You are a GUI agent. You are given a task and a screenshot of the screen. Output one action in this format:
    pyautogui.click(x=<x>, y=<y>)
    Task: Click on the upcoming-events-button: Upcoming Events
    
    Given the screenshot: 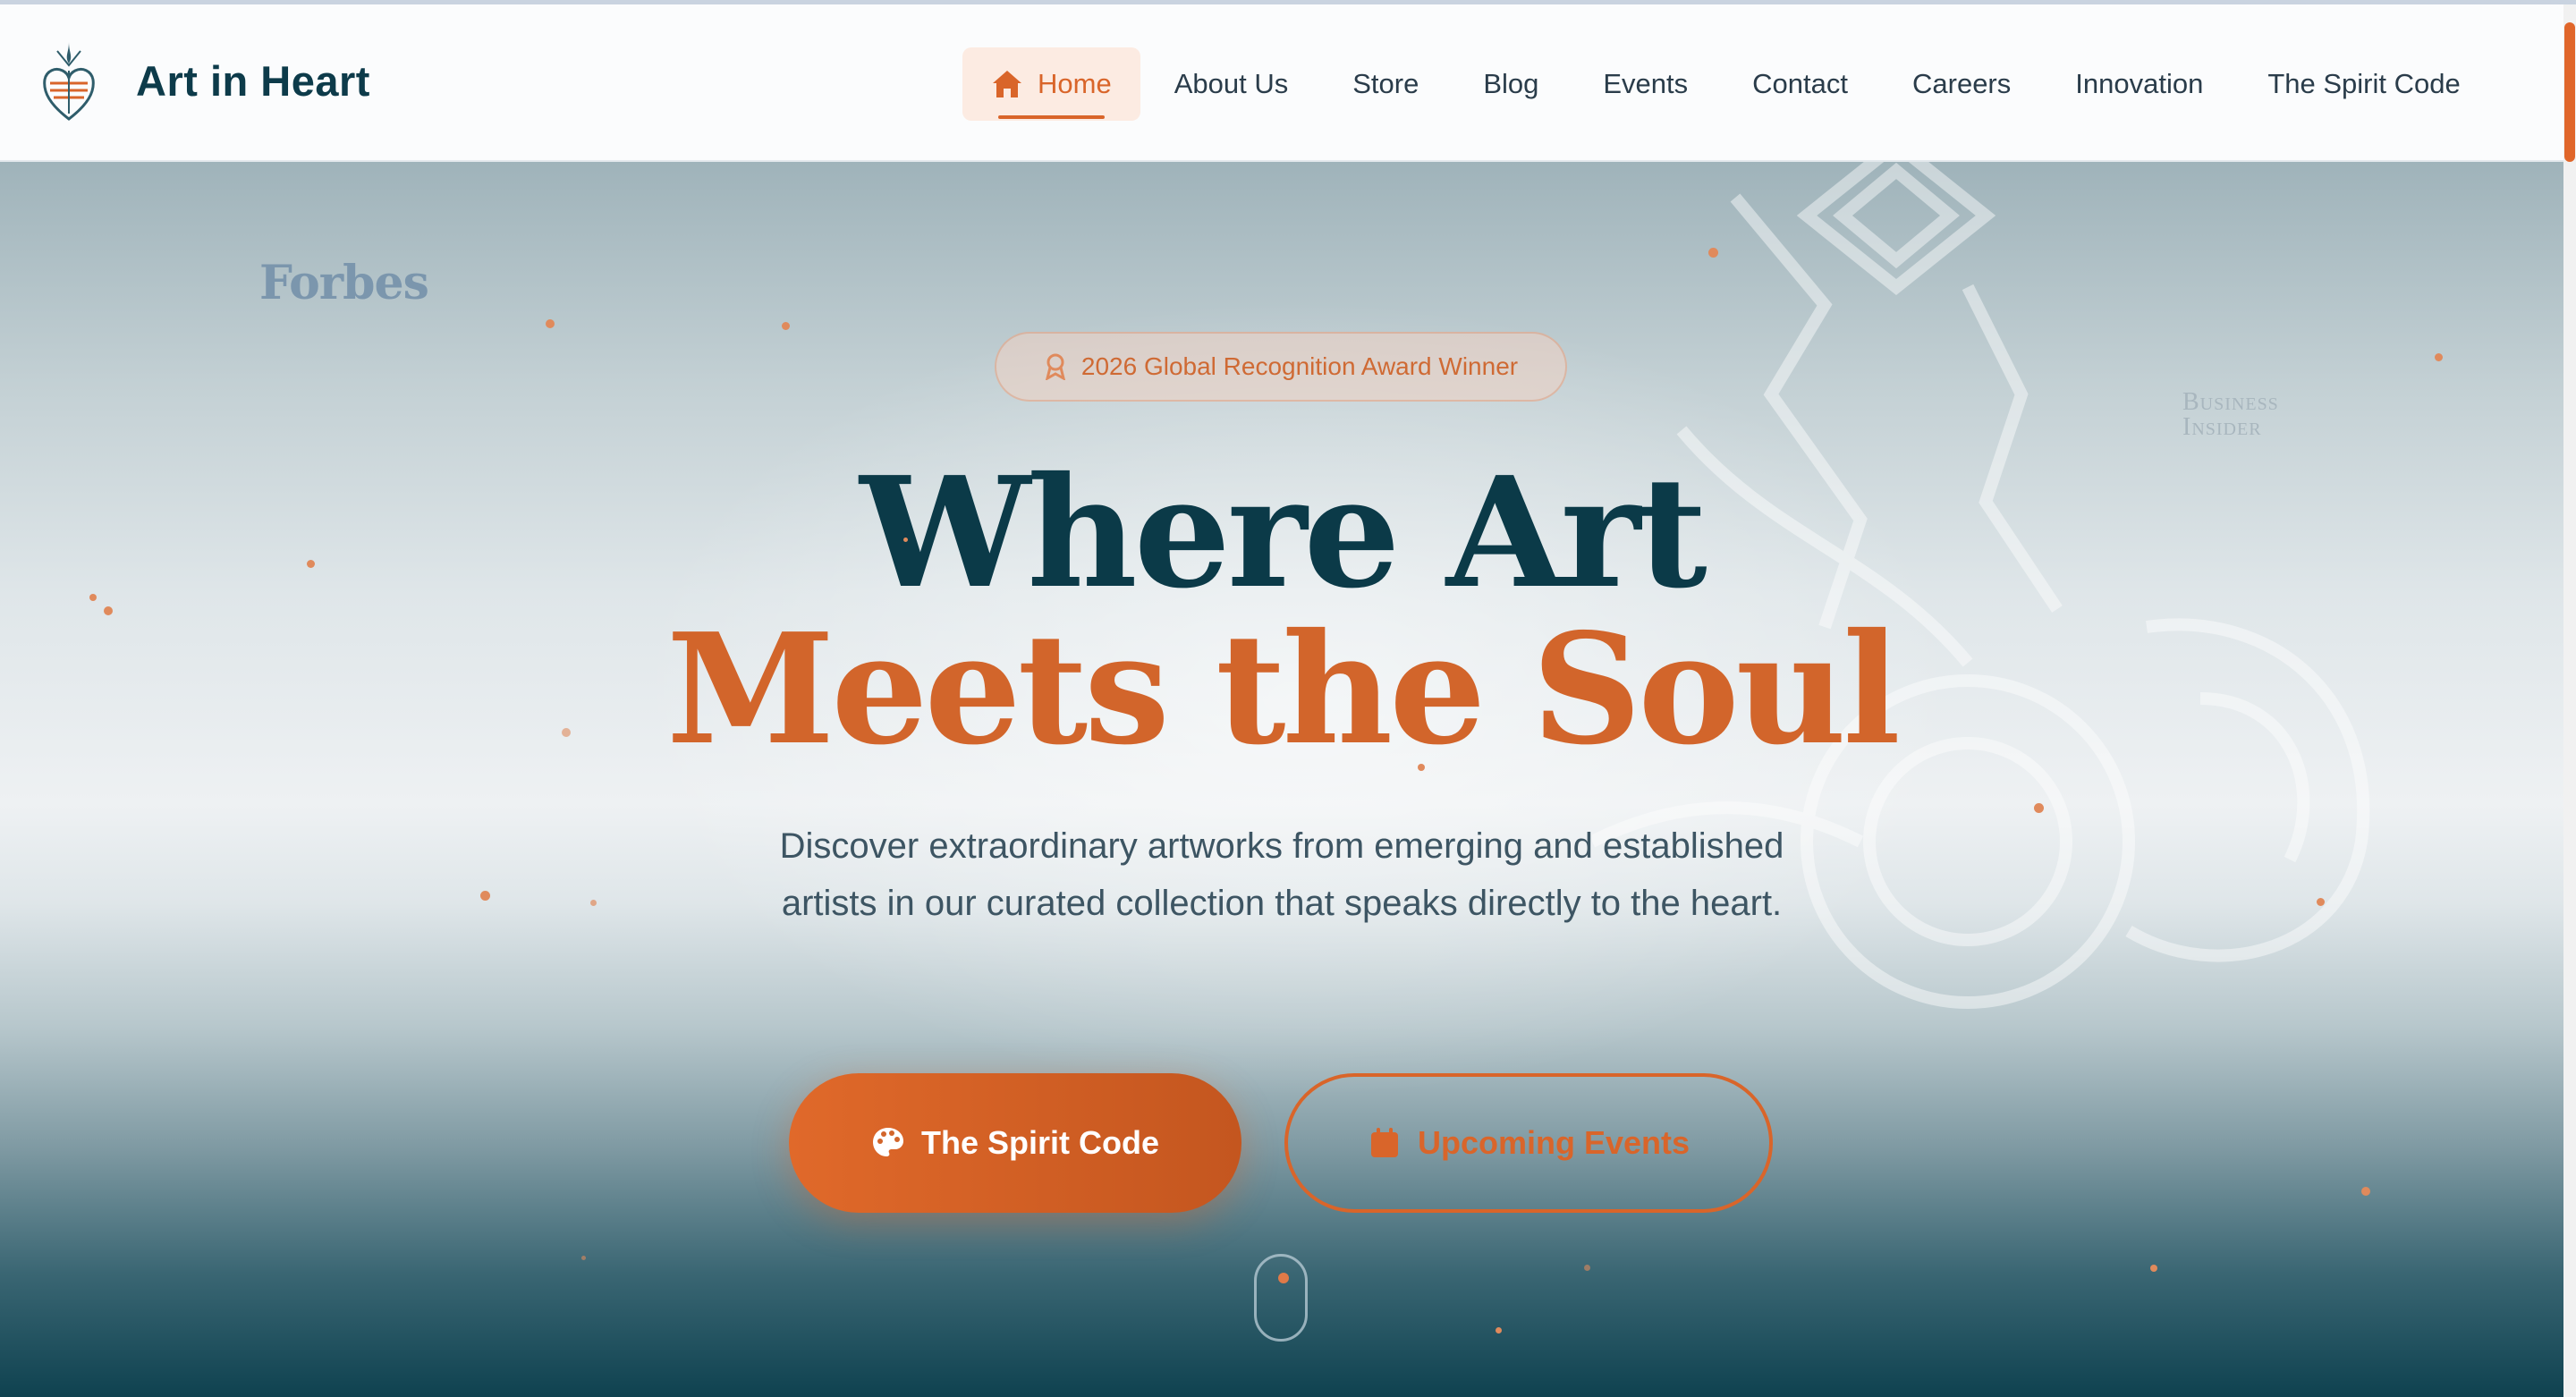 What is the action you would take?
    pyautogui.click(x=1528, y=1143)
    